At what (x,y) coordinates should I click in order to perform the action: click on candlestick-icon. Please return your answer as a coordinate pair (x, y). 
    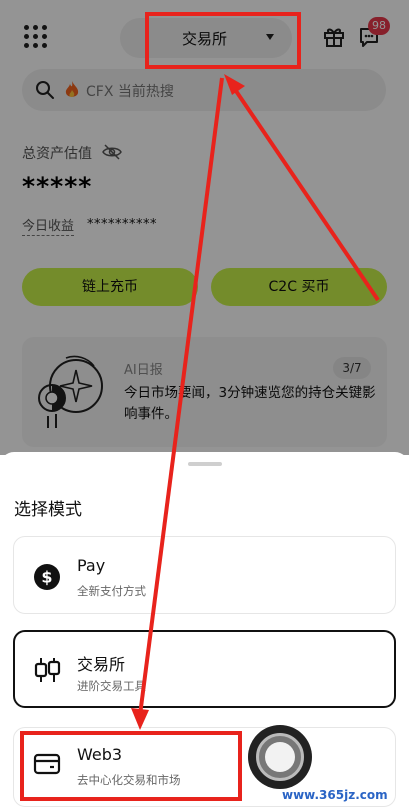
    Looking at the image, I should click on (47, 670).